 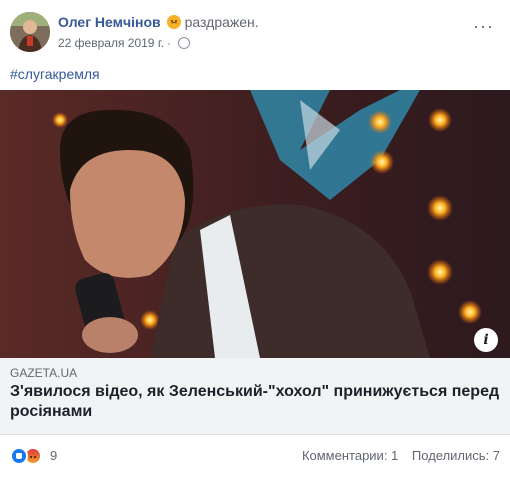 What do you see at coordinates (483, 26) in the screenshot?
I see `more-options-button: ···` at bounding box center [483, 26].